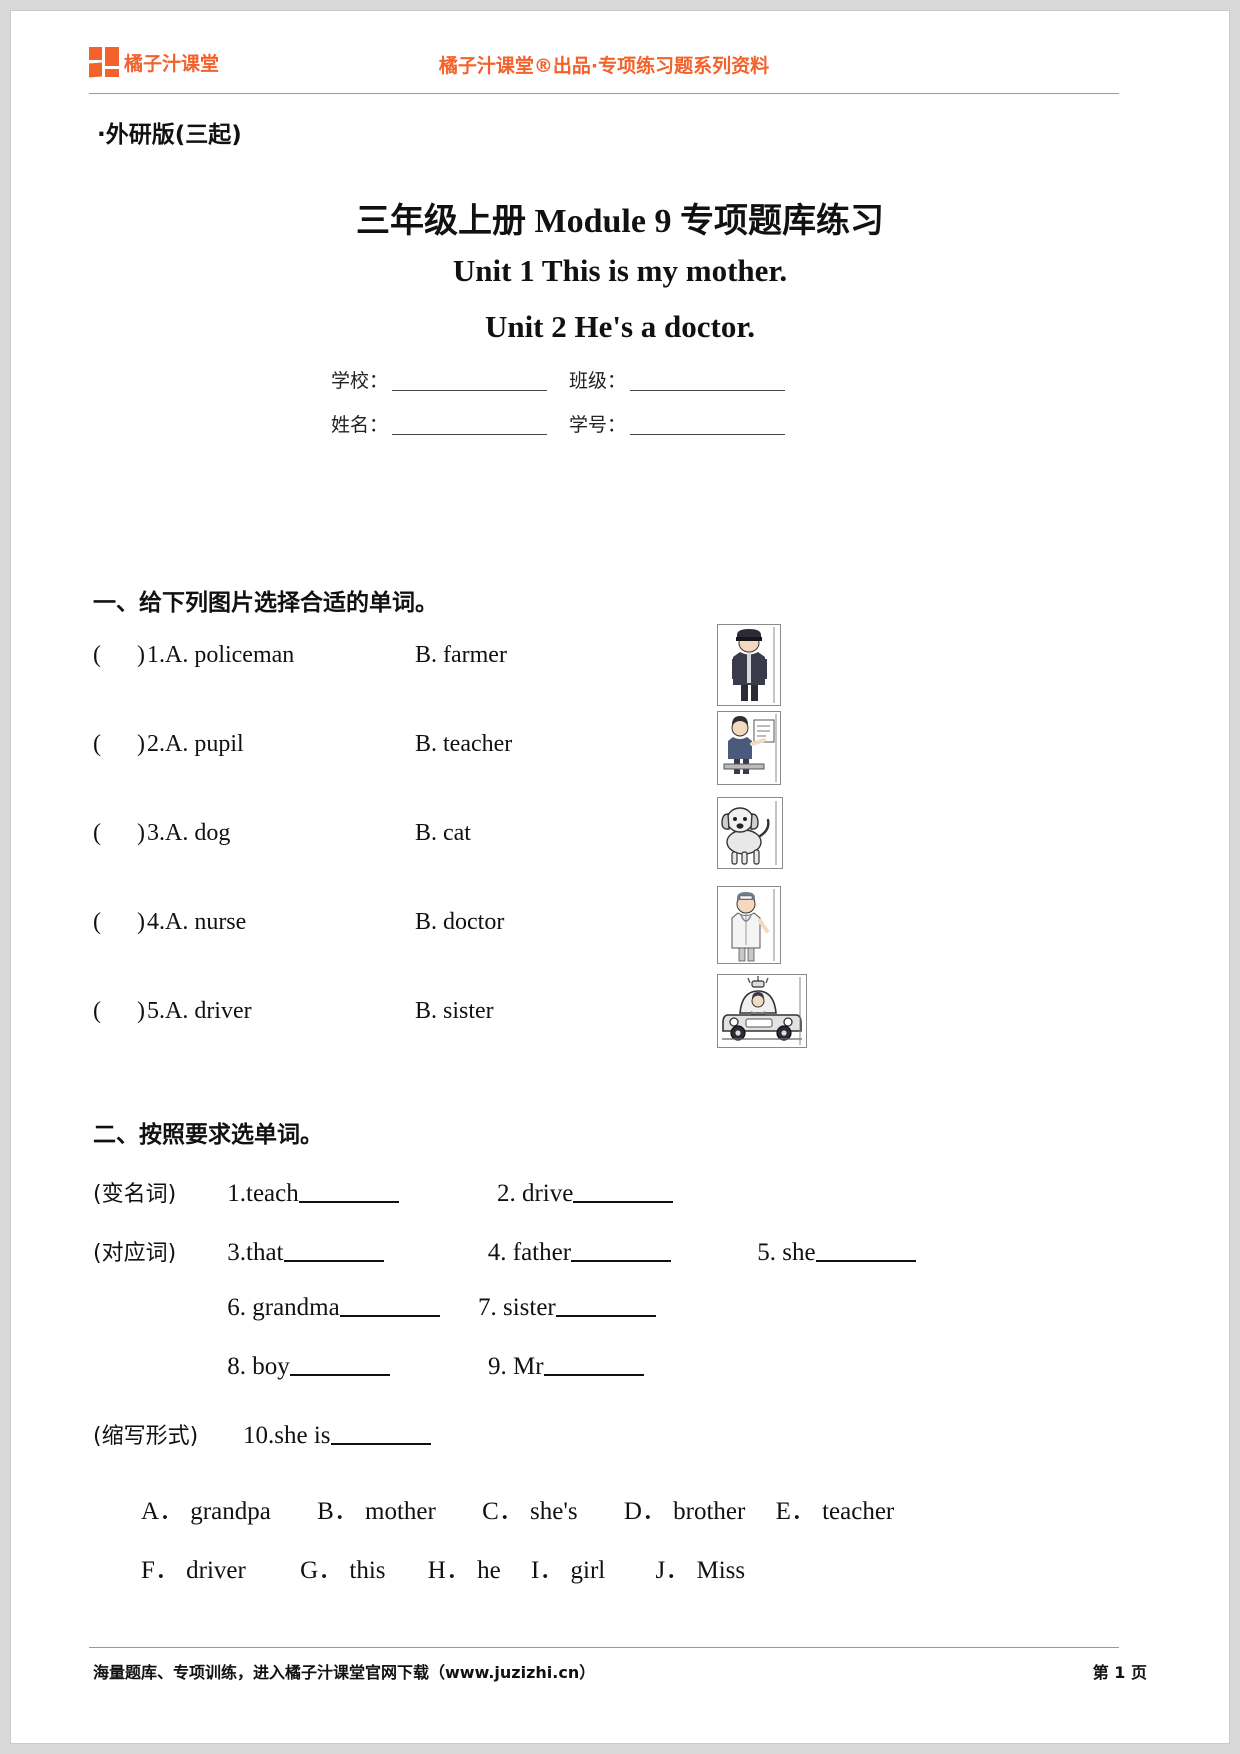  What do you see at coordinates (206, 1509) in the screenshot?
I see `bank-option-a: A． grandpa` at bounding box center [206, 1509].